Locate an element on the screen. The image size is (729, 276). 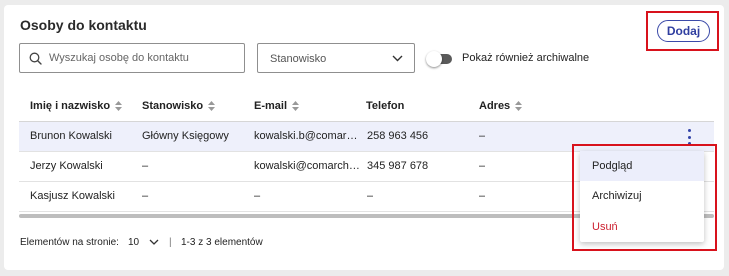
menu-item-delete: Usuń is located at coordinates (642, 227).